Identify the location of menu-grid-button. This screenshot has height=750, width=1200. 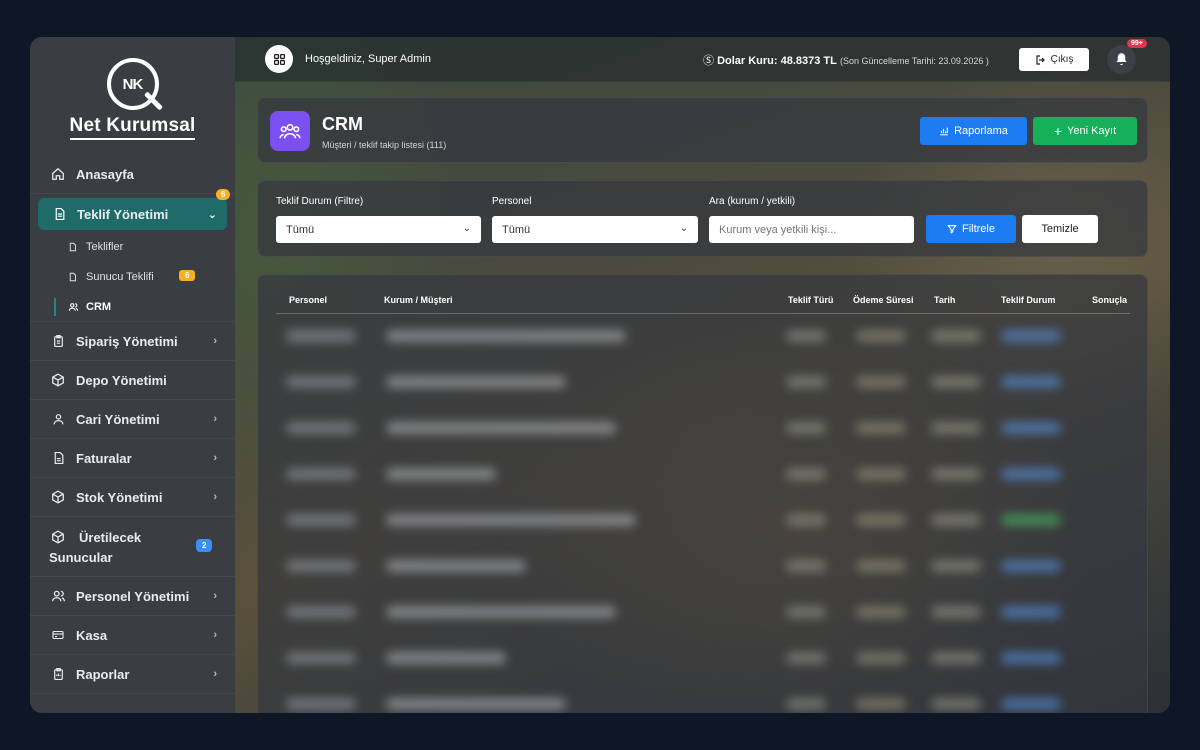
(279, 59).